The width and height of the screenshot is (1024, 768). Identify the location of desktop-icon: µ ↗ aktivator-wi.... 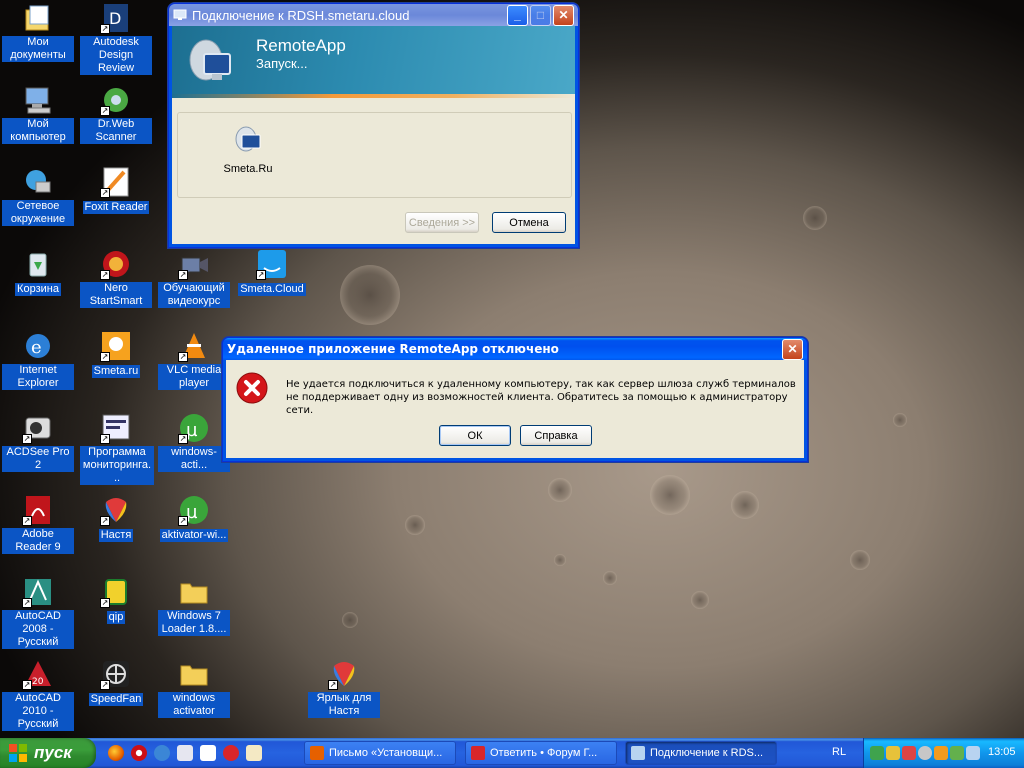
(194, 518).